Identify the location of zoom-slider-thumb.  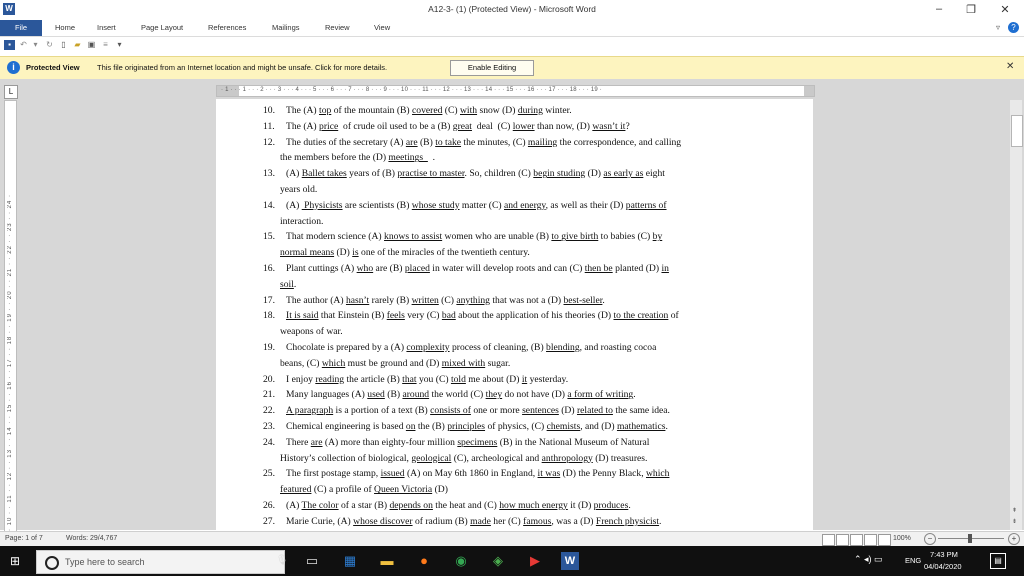
(970, 538).